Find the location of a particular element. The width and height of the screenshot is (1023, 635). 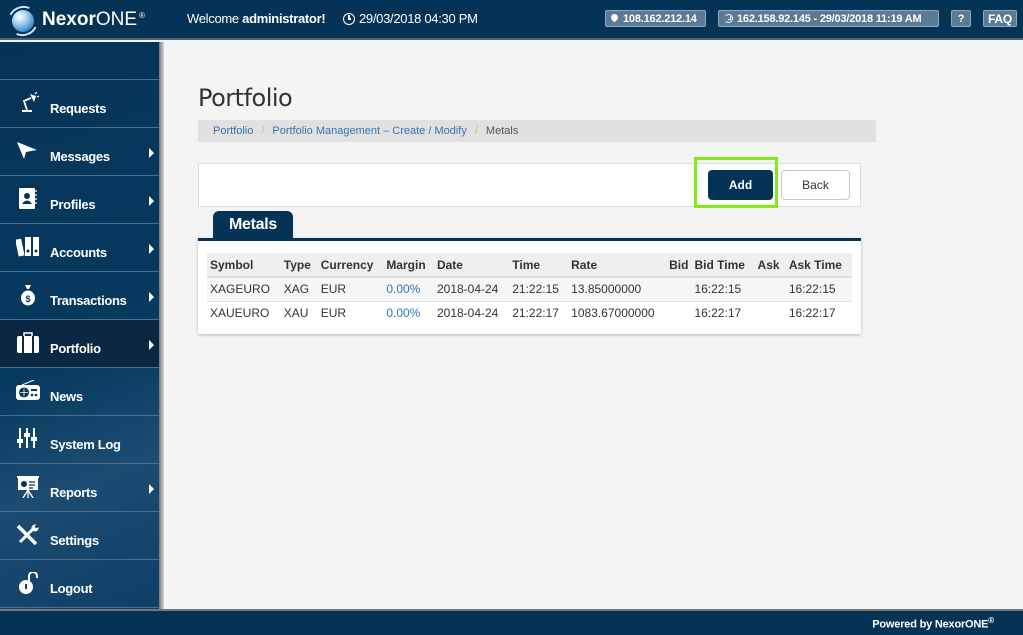

sidebar-item-transactions: $ Transactions is located at coordinates (79, 296).